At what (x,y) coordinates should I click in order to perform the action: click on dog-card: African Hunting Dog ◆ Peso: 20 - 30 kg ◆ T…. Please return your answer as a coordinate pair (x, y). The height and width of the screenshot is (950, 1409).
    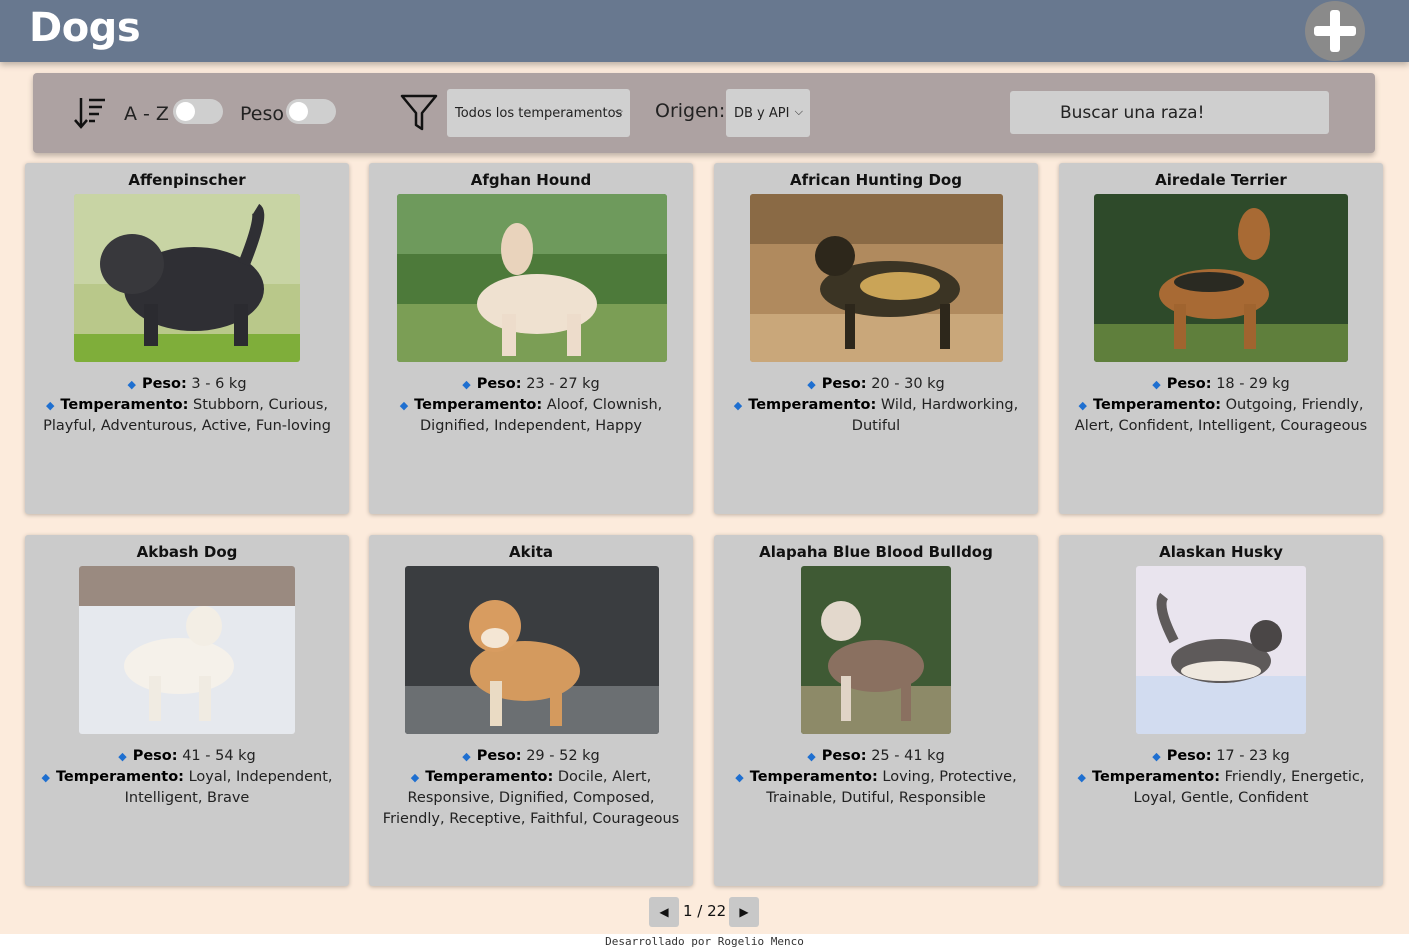
    Looking at the image, I should click on (876, 338).